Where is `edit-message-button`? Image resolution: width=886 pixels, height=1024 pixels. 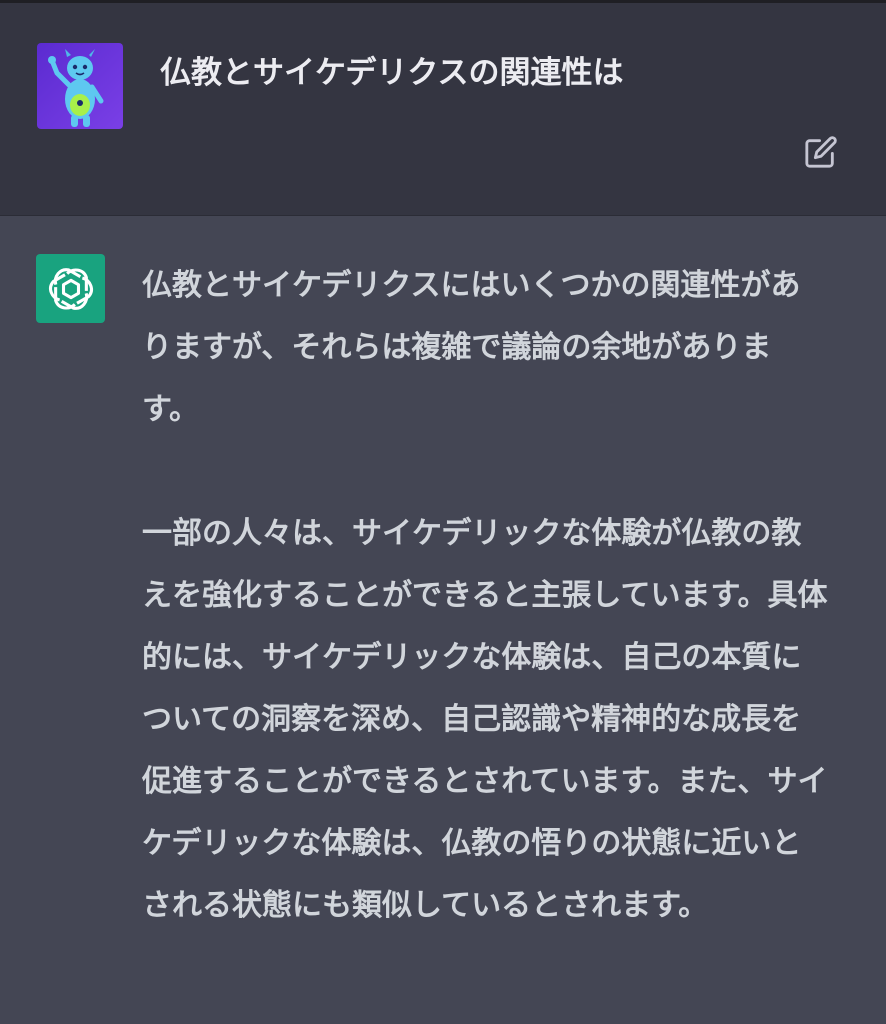 edit-message-button is located at coordinates (821, 152).